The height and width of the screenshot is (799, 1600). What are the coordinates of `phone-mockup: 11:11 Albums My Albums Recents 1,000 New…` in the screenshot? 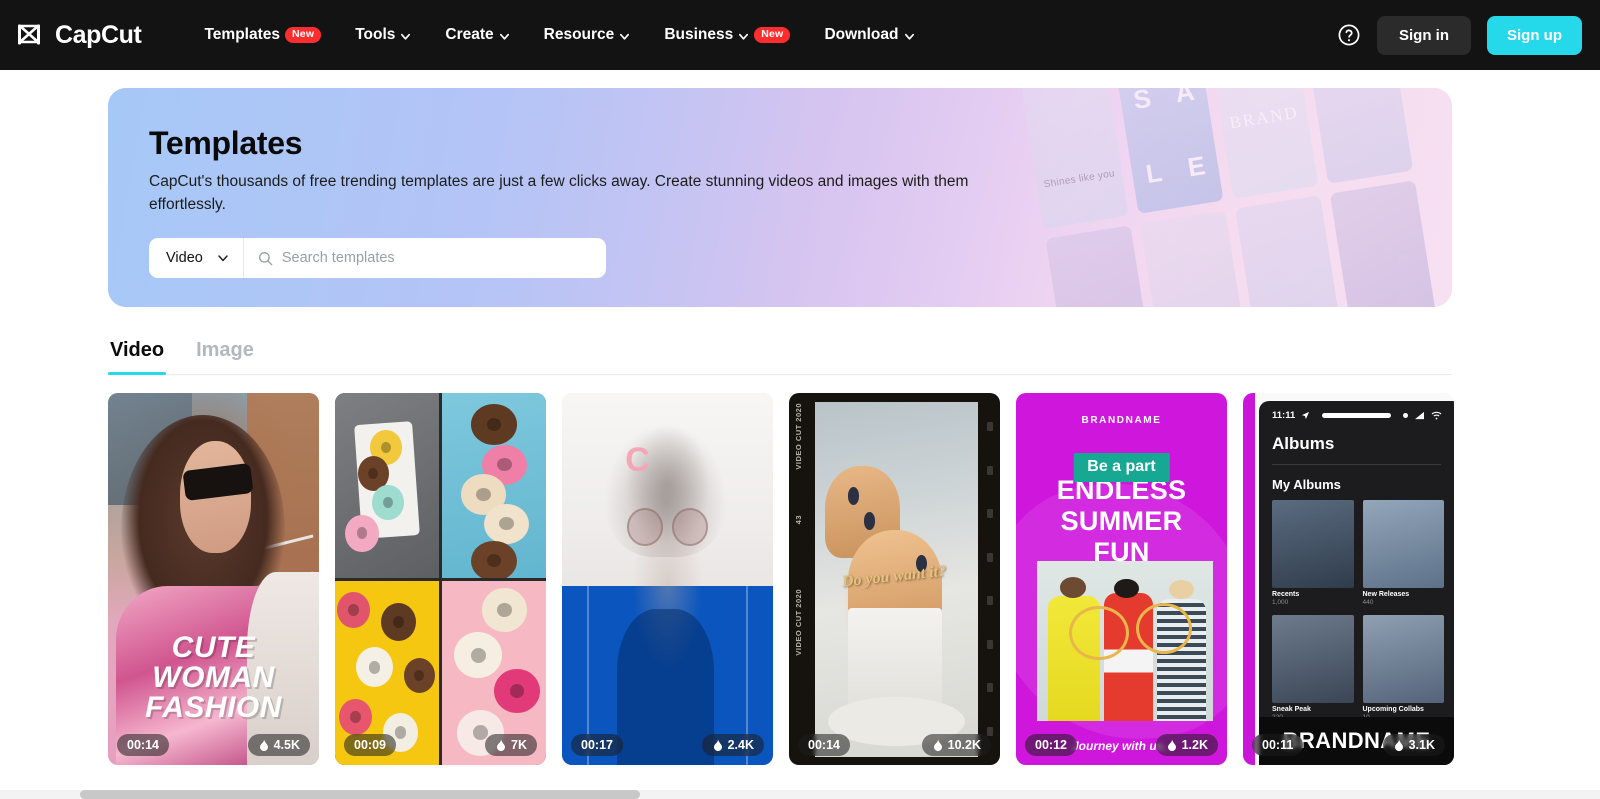 It's located at (1356, 583).